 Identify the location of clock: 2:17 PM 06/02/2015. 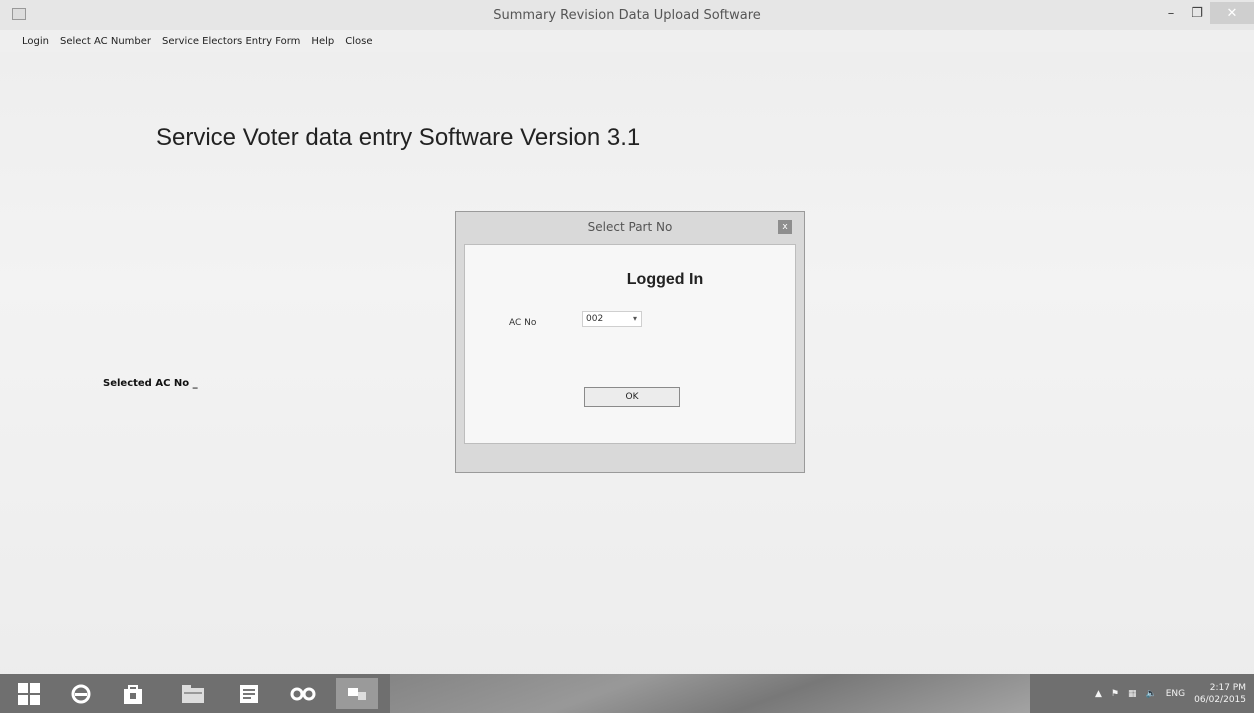
(1220, 694).